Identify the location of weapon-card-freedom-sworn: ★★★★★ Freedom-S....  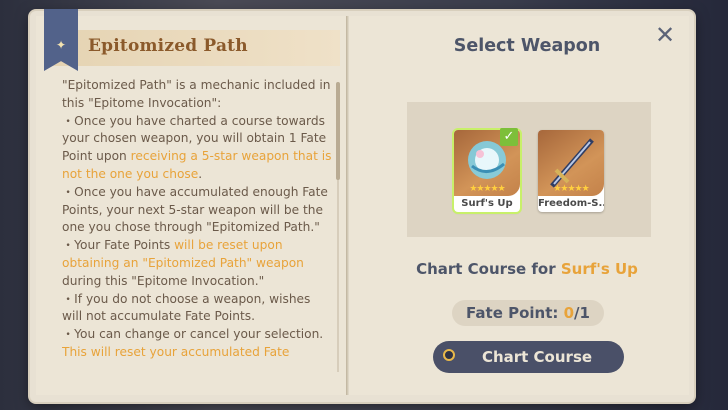
(571, 171).